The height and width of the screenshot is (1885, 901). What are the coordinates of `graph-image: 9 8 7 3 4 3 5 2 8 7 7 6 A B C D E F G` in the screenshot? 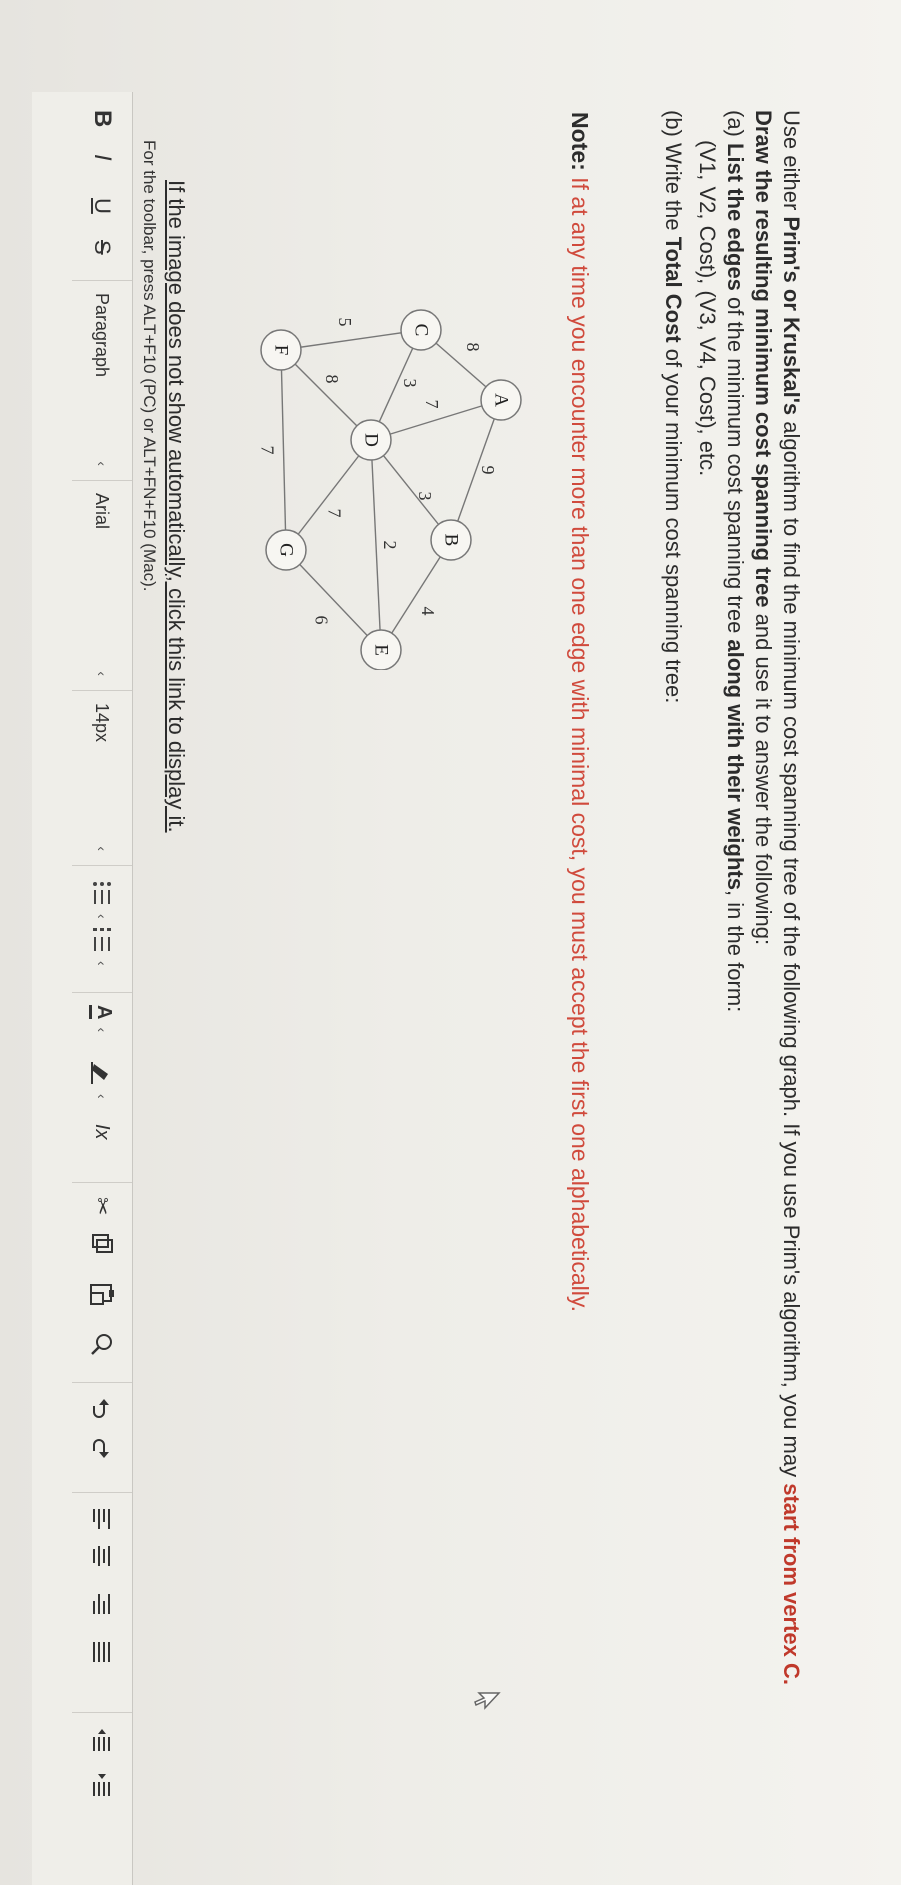 It's located at (390, 489).